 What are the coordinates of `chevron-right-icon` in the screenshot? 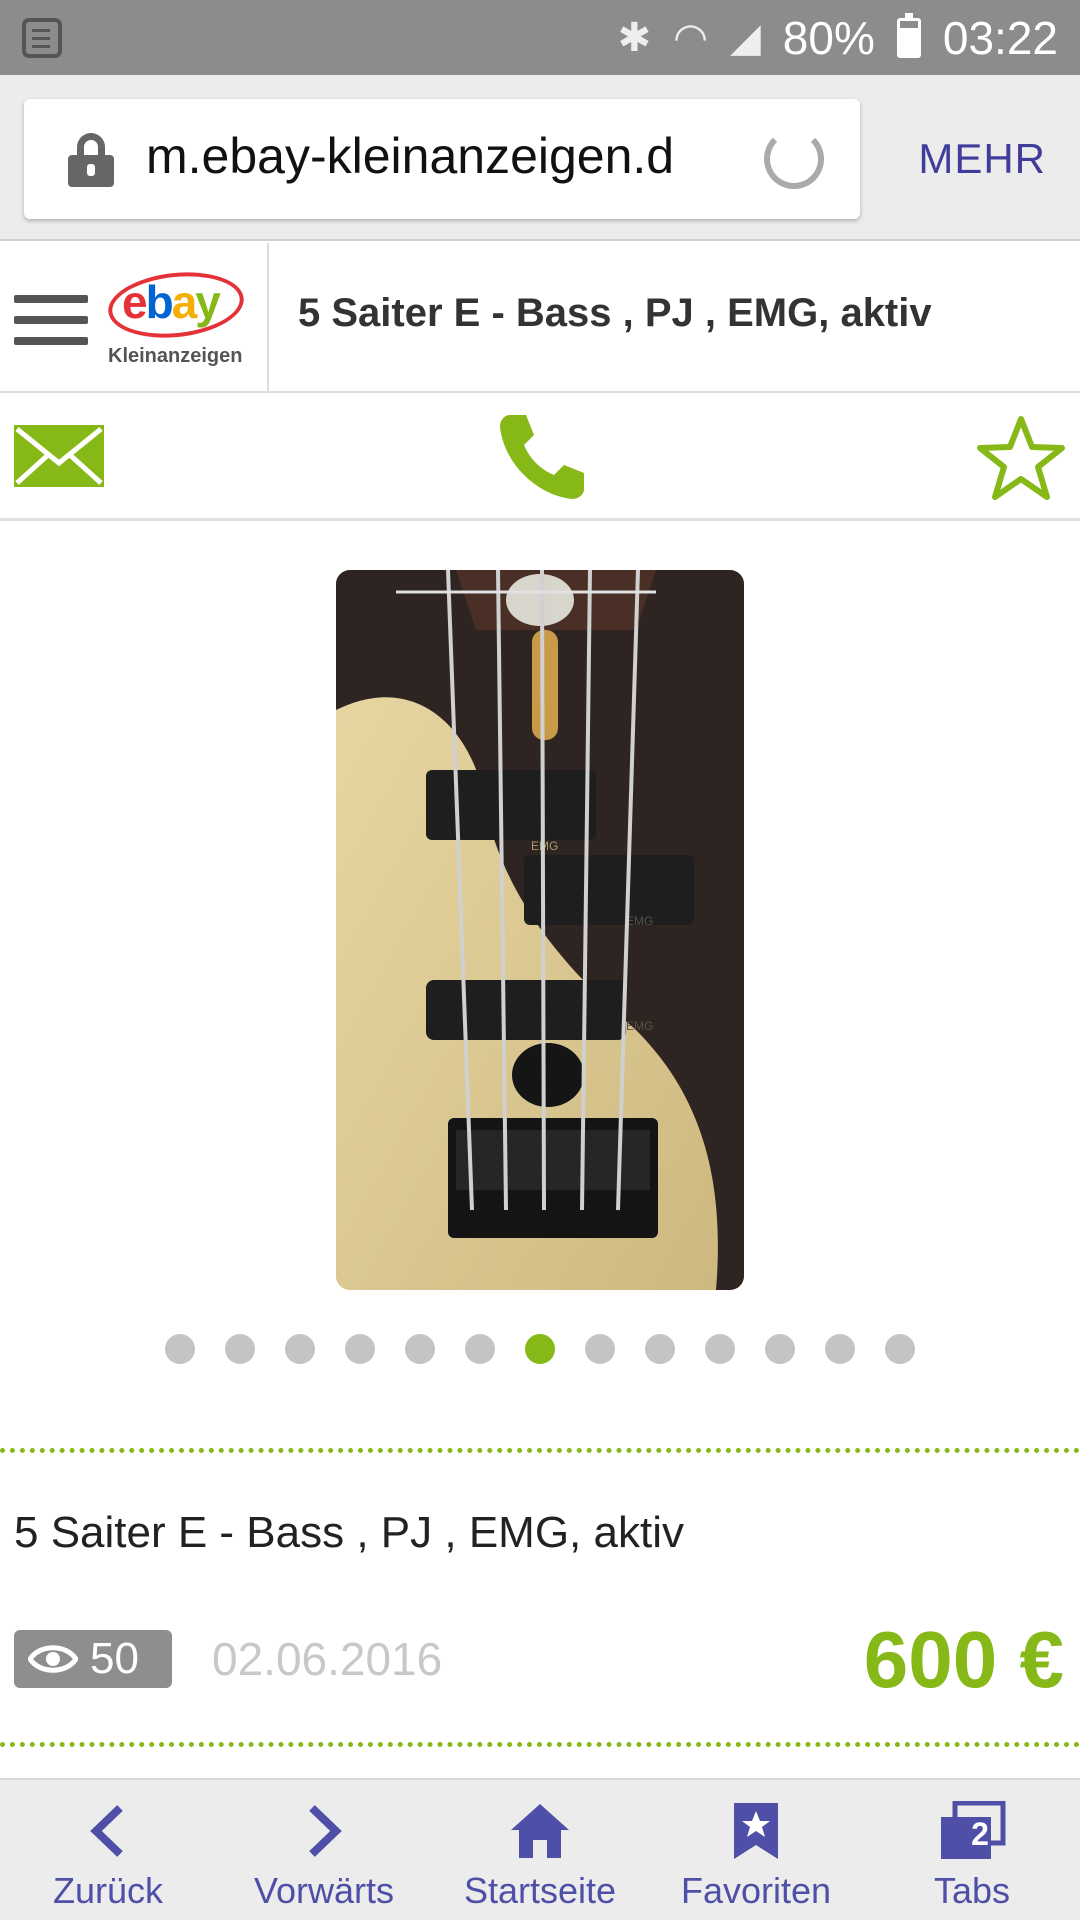 It's located at (325, 1831).